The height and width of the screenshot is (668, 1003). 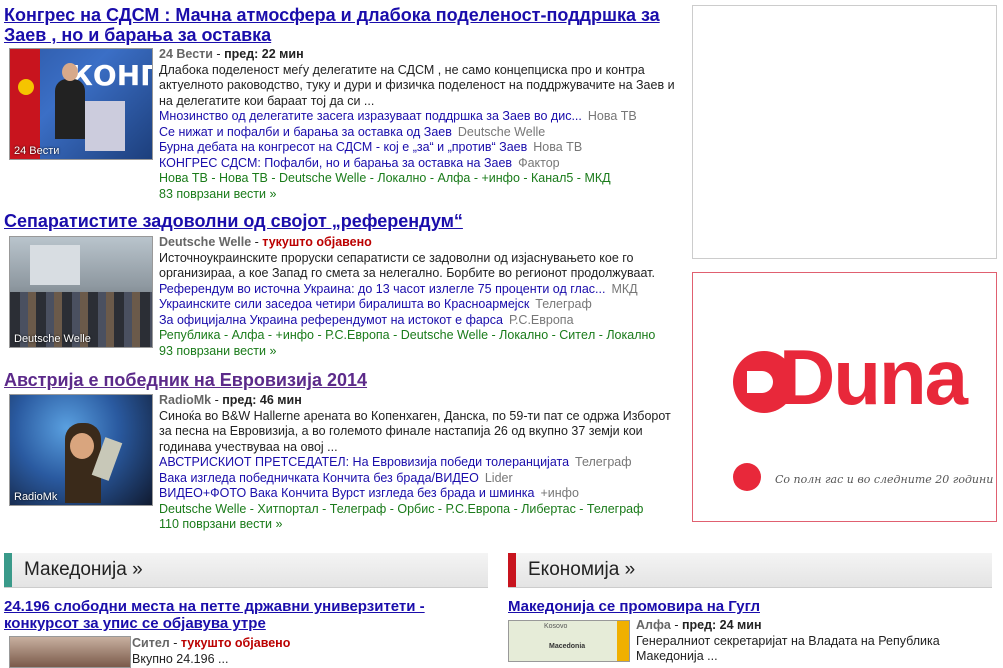 What do you see at coordinates (624, 288) in the screenshot?
I see `related-source: МКД` at bounding box center [624, 288].